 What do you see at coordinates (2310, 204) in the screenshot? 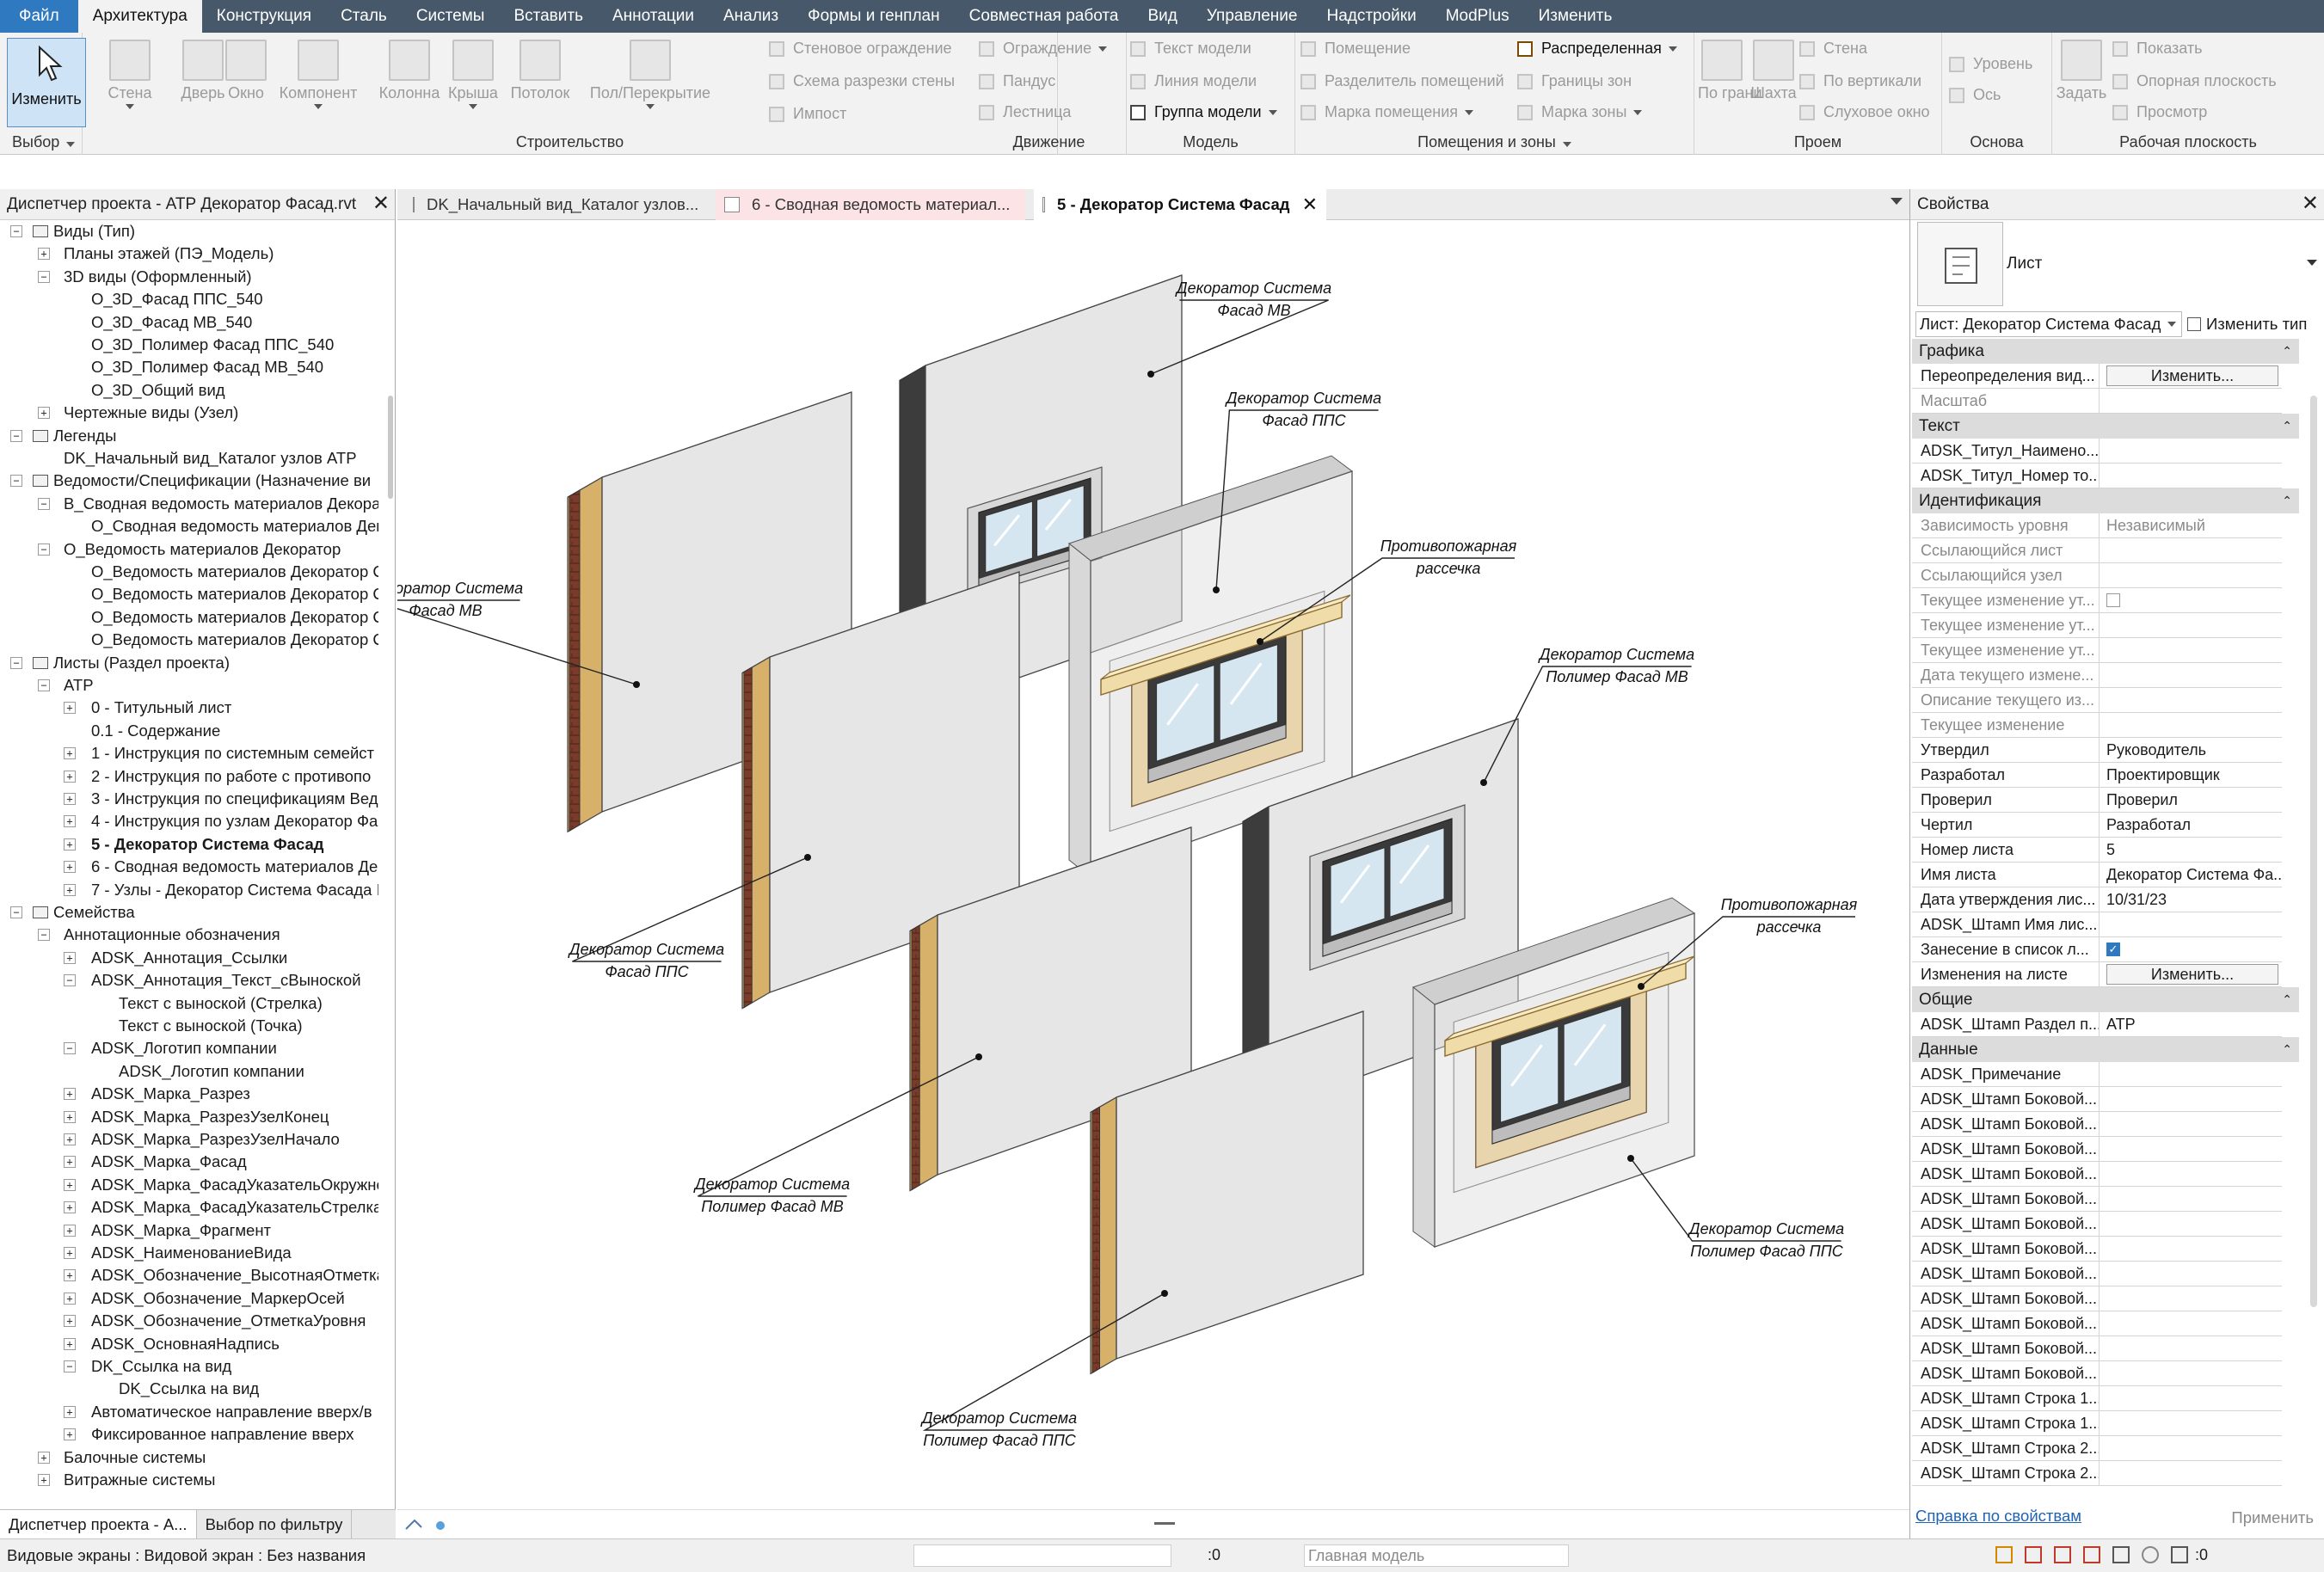
I see `close-icon: ✕` at bounding box center [2310, 204].